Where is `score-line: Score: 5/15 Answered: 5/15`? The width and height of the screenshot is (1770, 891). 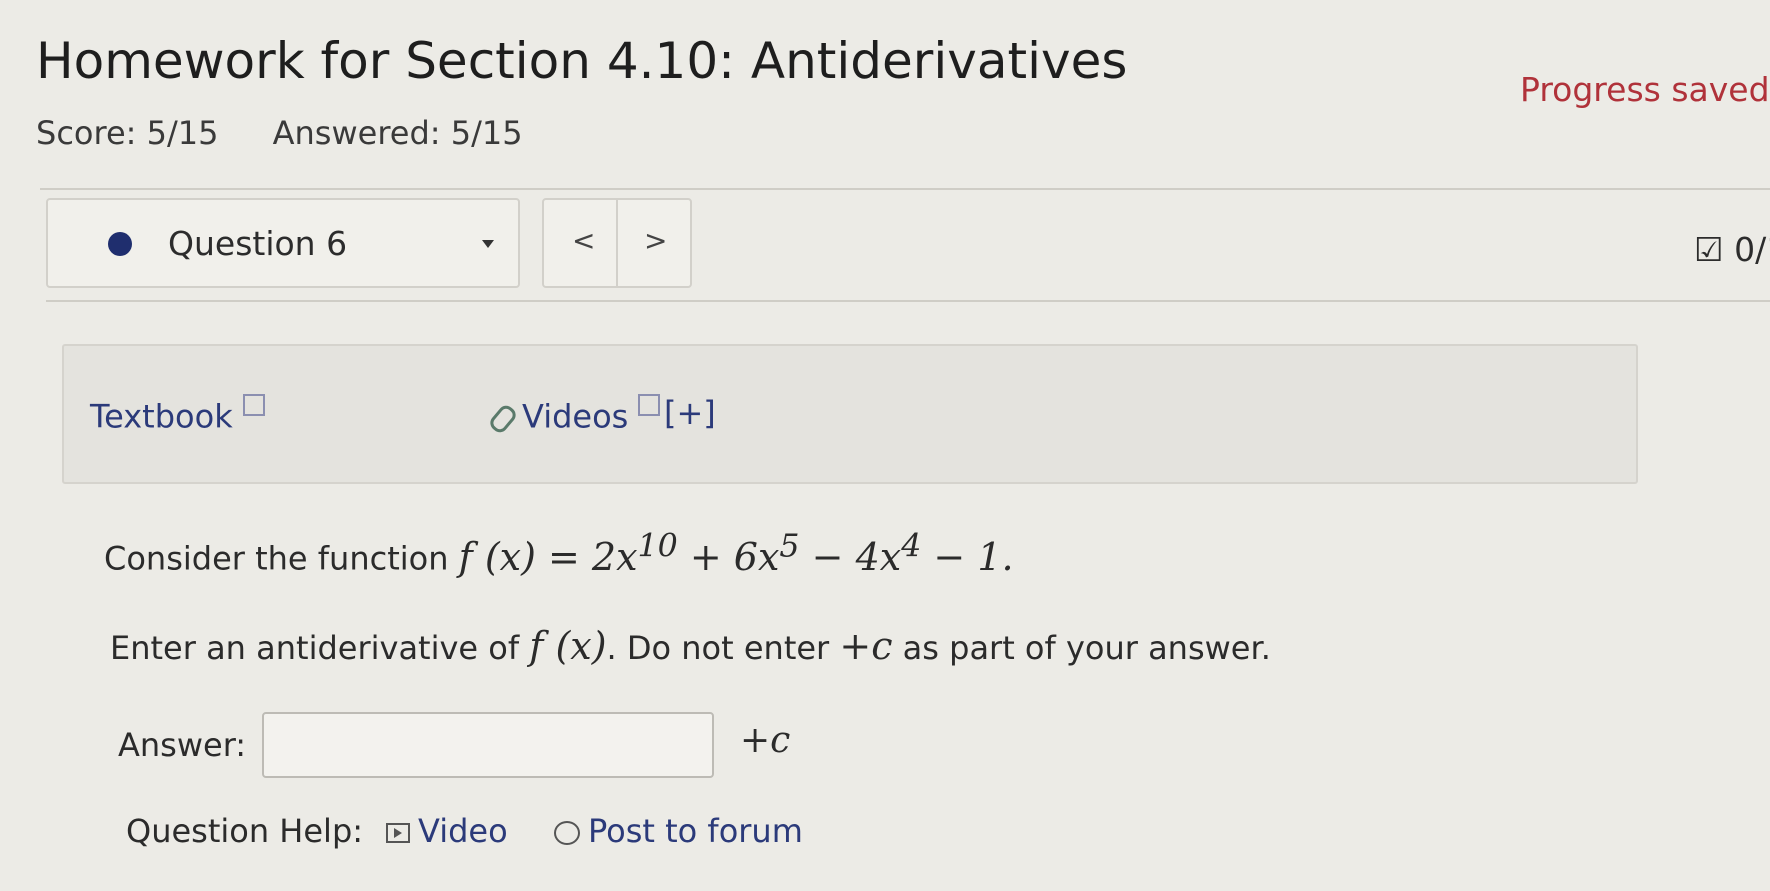
score-line: Score: 5/15 Answered: 5/15 is located at coordinates (301, 133).